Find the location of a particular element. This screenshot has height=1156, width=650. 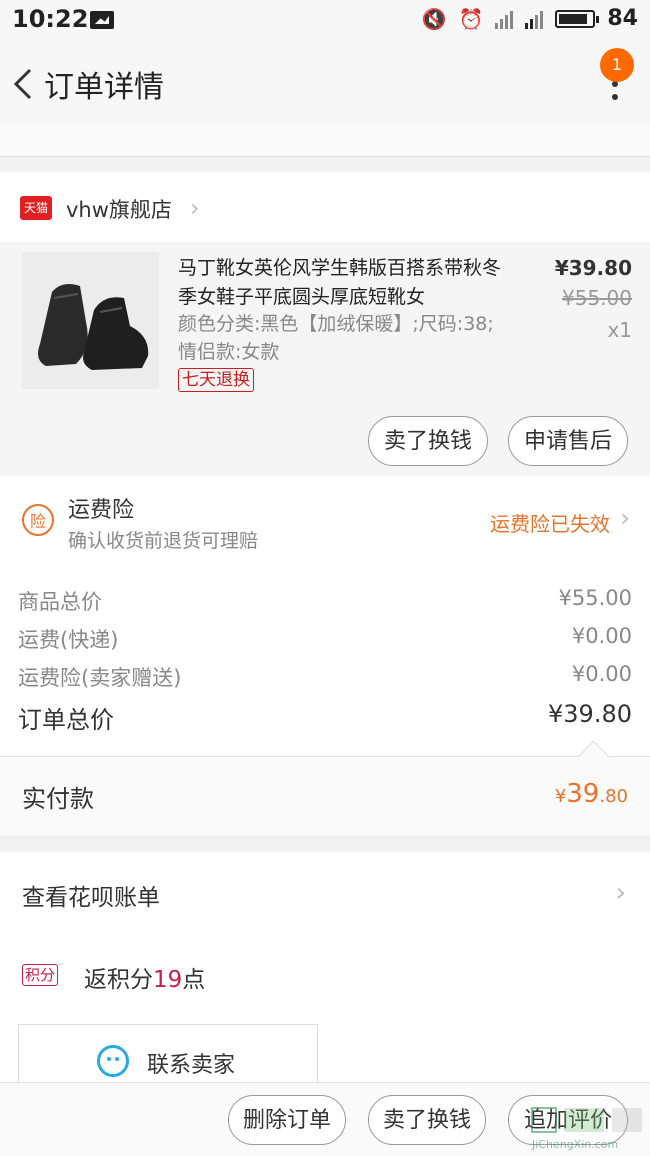

contact-area: 联系卖家 is located at coordinates (325, 1056).